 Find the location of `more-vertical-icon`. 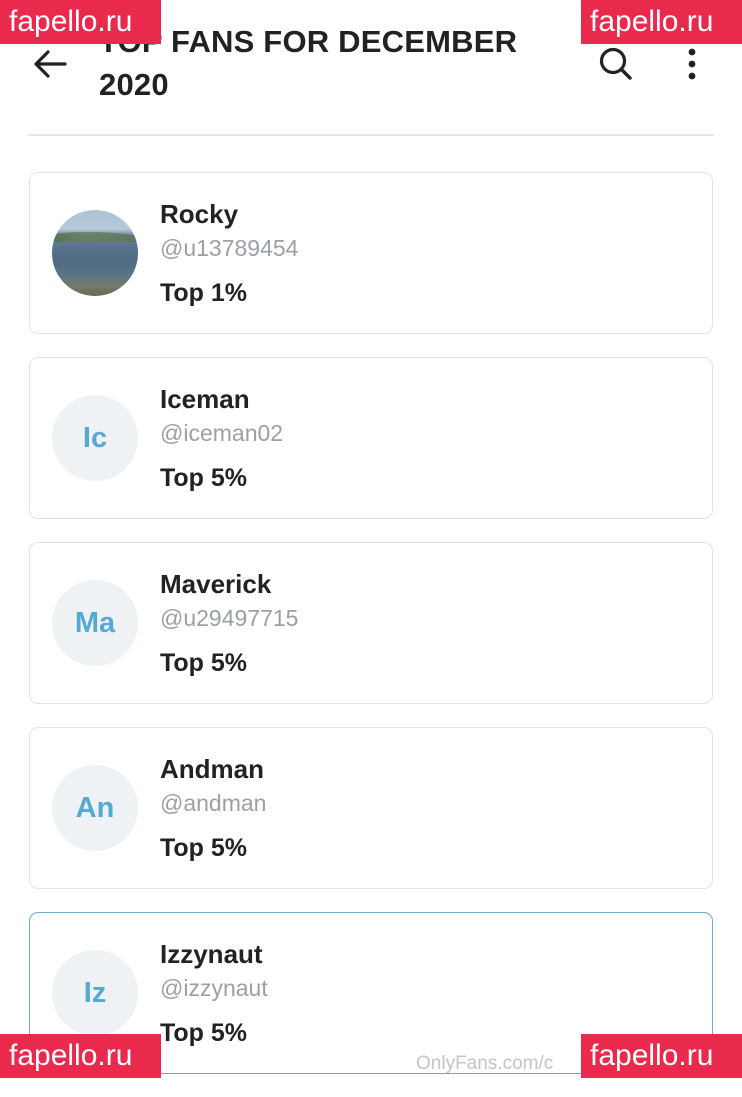

more-vertical-icon is located at coordinates (692, 64).